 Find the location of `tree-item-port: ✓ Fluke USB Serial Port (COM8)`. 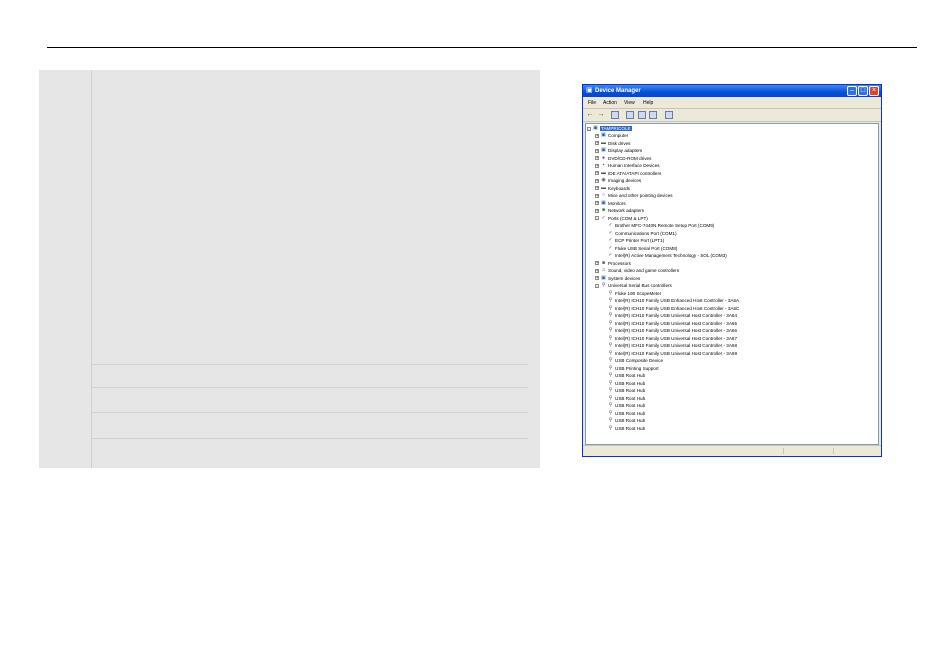

tree-item-port: ✓ Fluke USB Serial Port (COM8) is located at coordinates (642, 248).